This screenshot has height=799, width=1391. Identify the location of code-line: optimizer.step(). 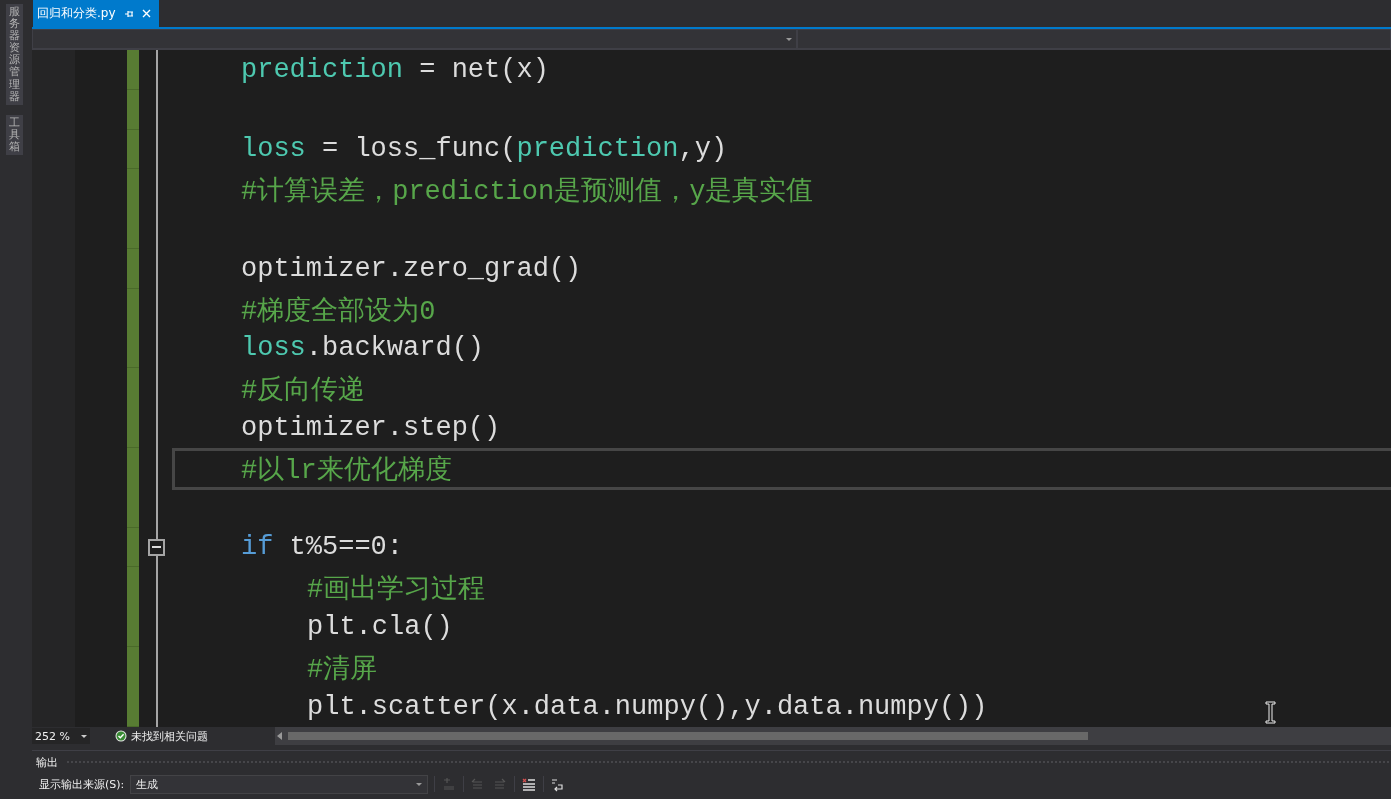
(371, 428).